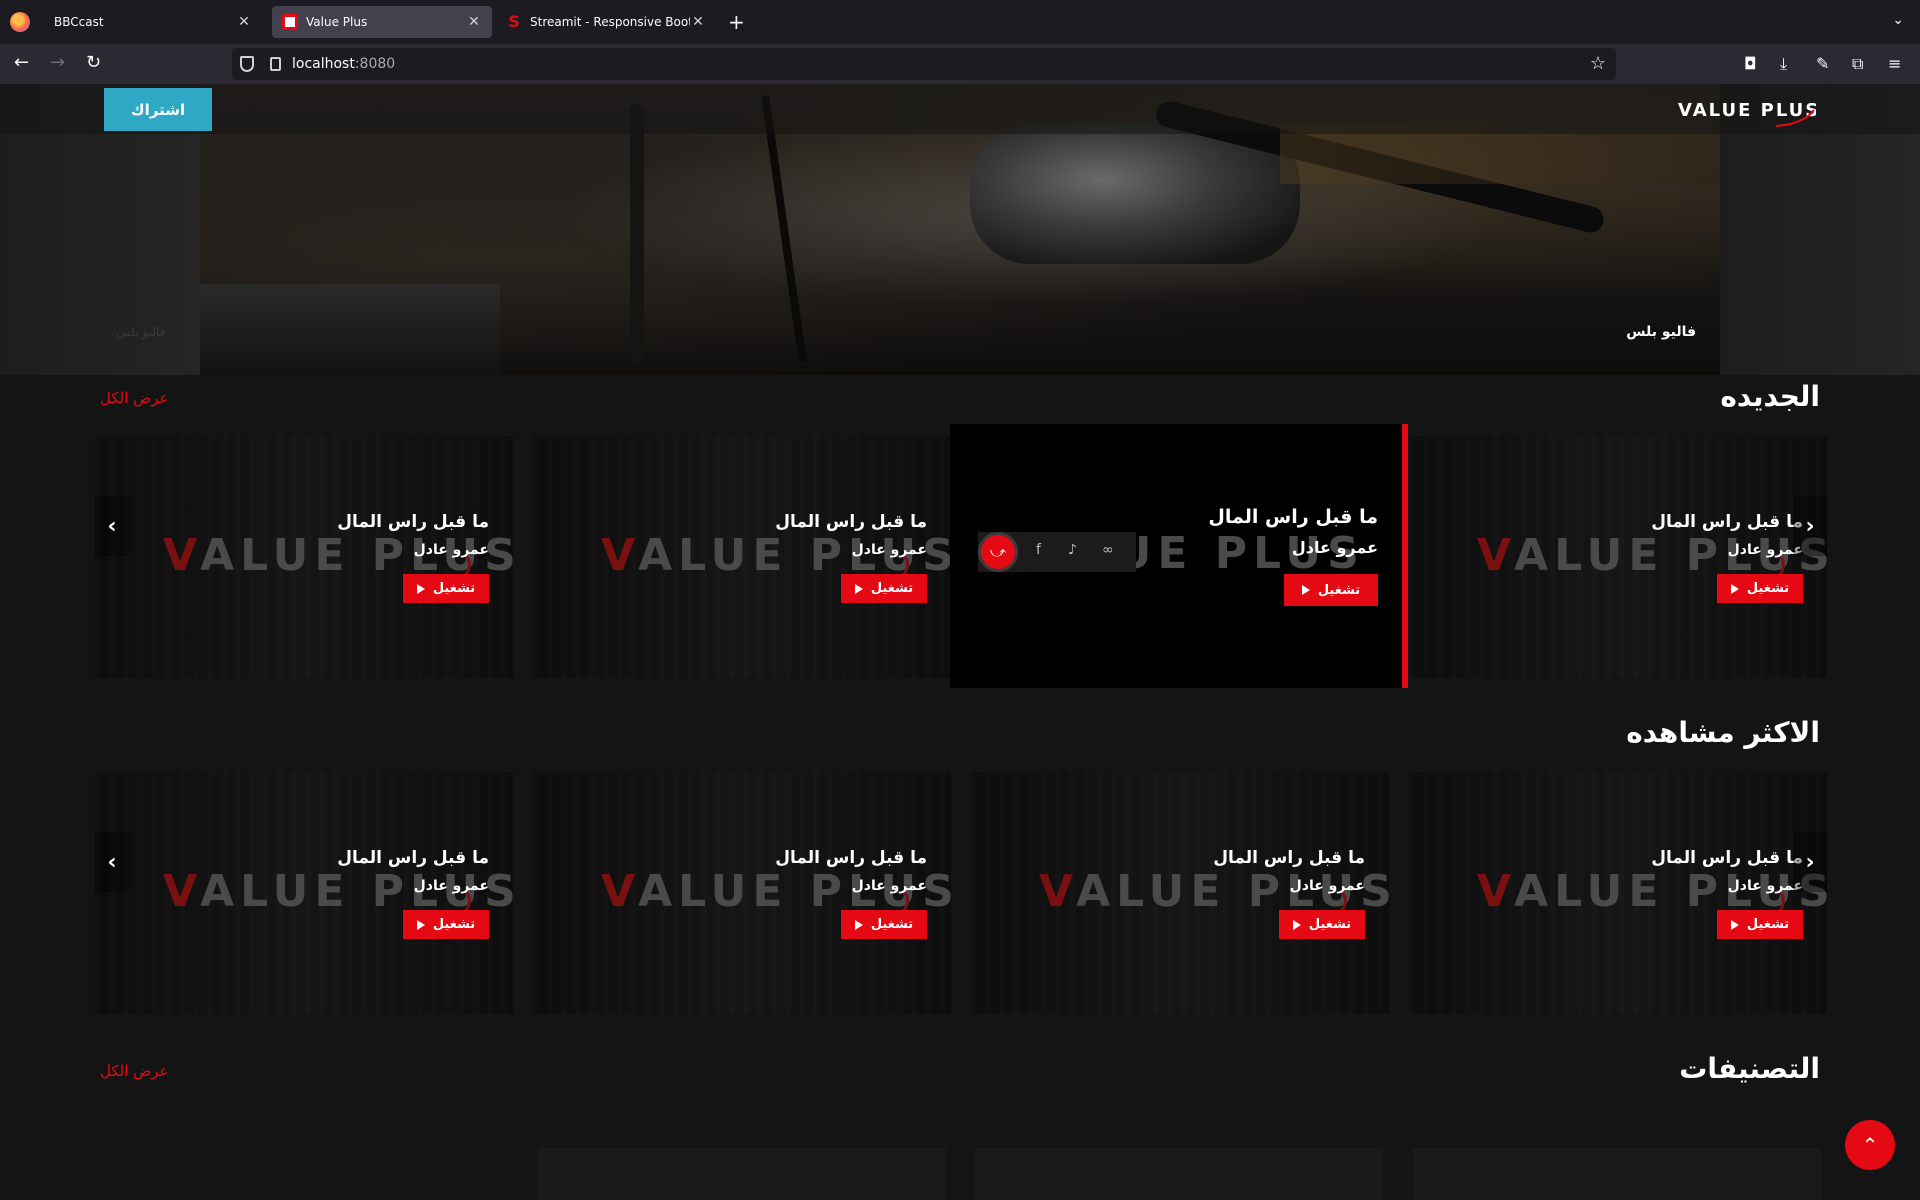 This screenshot has height=1200, width=1920. I want to click on section-title-categories: التصنيفات, so click(1749, 1068).